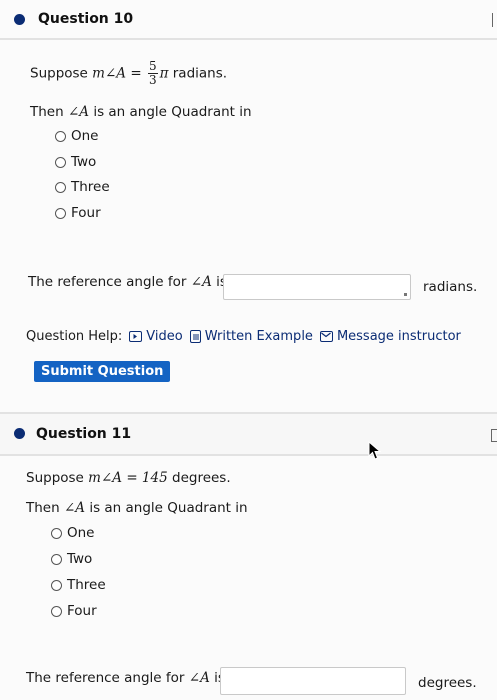 This screenshot has width=497, height=700. What do you see at coordinates (200, 73) in the screenshot?
I see `unit-text: radians.` at bounding box center [200, 73].